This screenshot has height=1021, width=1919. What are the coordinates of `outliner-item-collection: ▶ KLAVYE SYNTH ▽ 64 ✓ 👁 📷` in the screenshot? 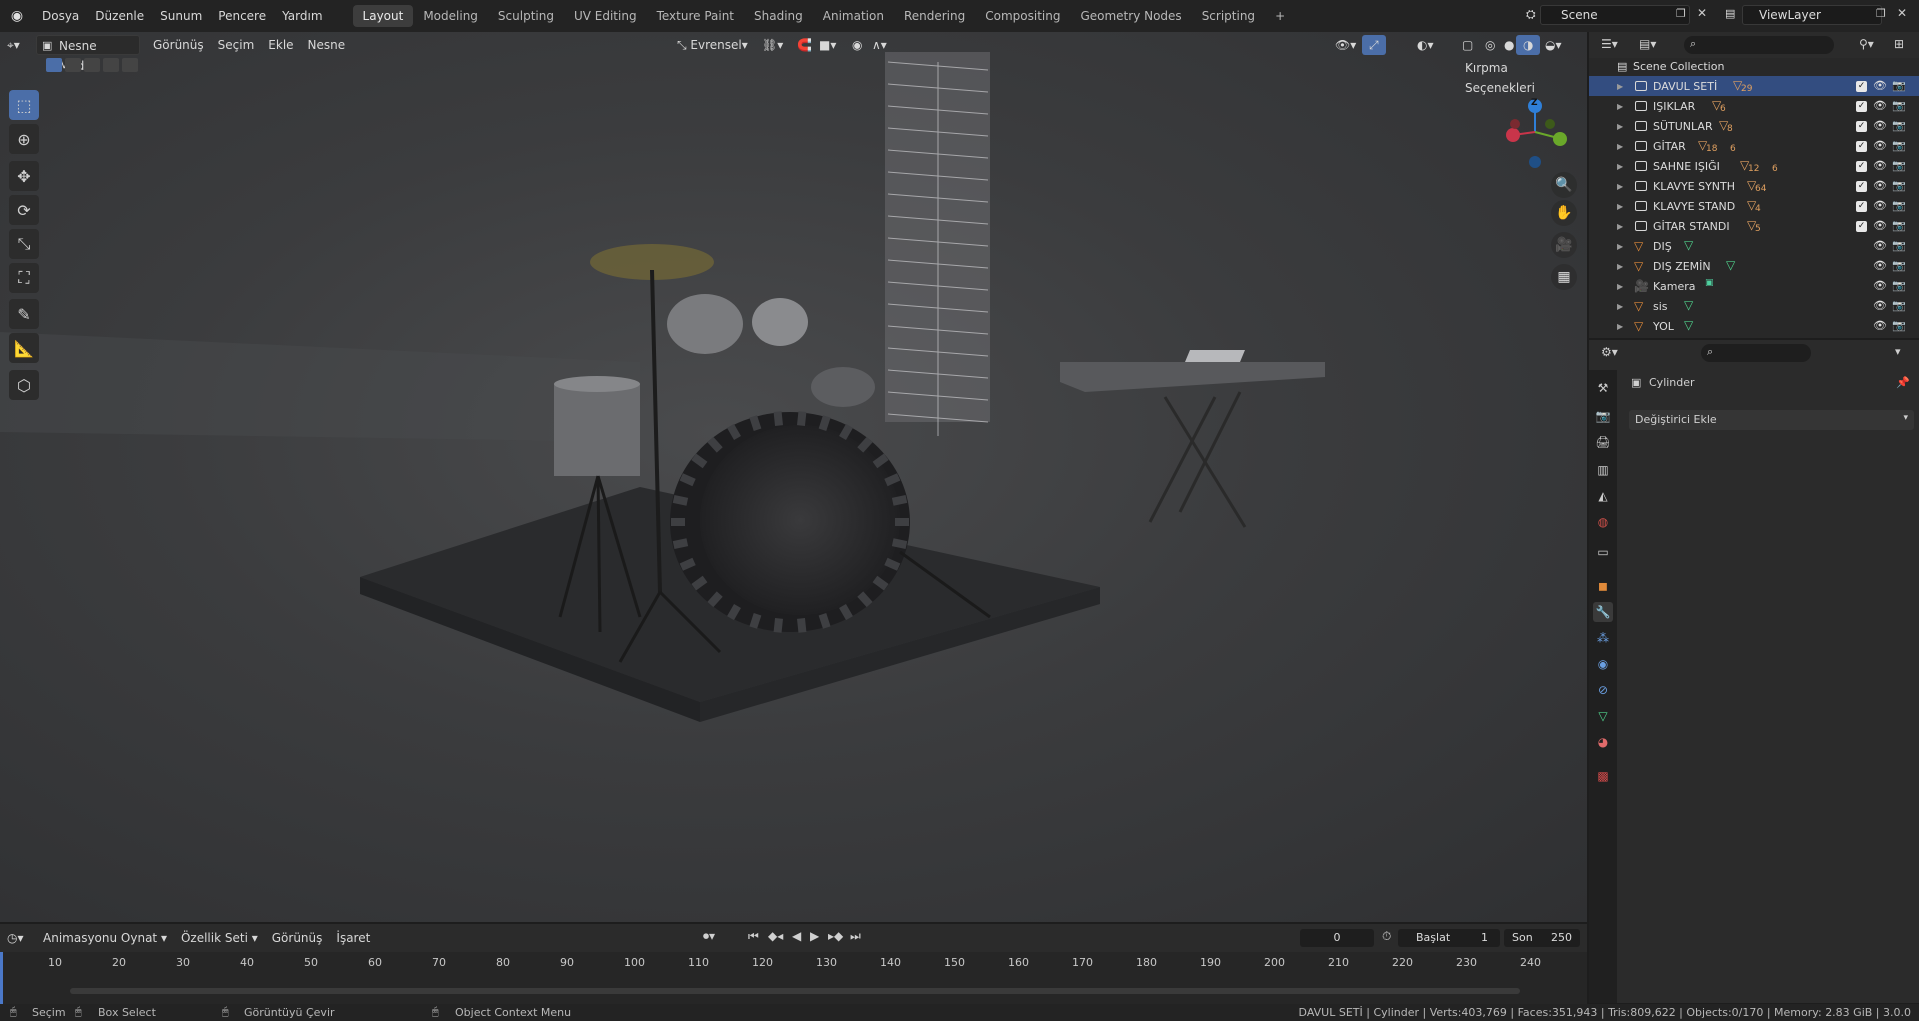 It's located at (1754, 186).